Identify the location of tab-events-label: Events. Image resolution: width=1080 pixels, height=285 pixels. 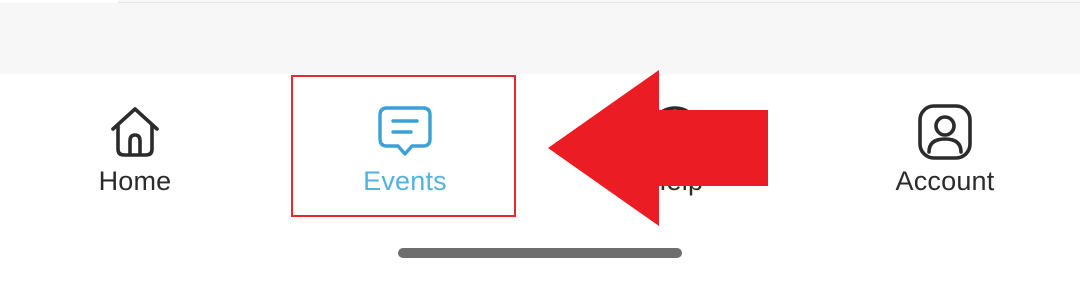
(405, 181).